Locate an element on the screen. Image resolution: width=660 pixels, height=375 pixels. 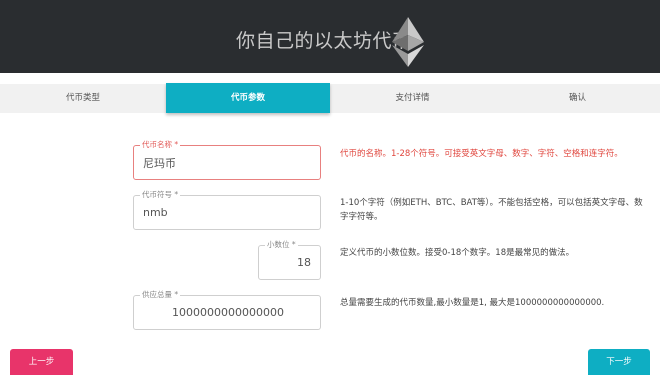
token-symbol-help-line2: 字字符等。 is located at coordinates (361, 217).